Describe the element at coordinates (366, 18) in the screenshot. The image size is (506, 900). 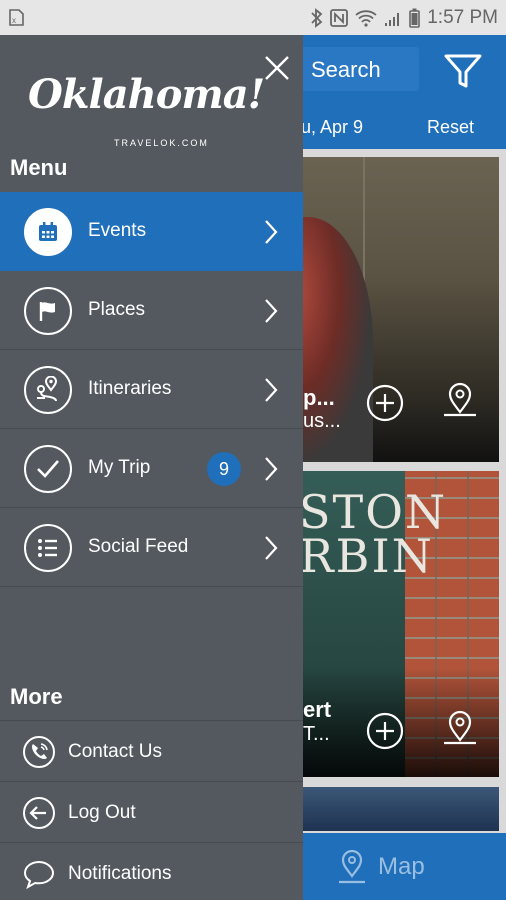
I see `wifi-icon` at that location.